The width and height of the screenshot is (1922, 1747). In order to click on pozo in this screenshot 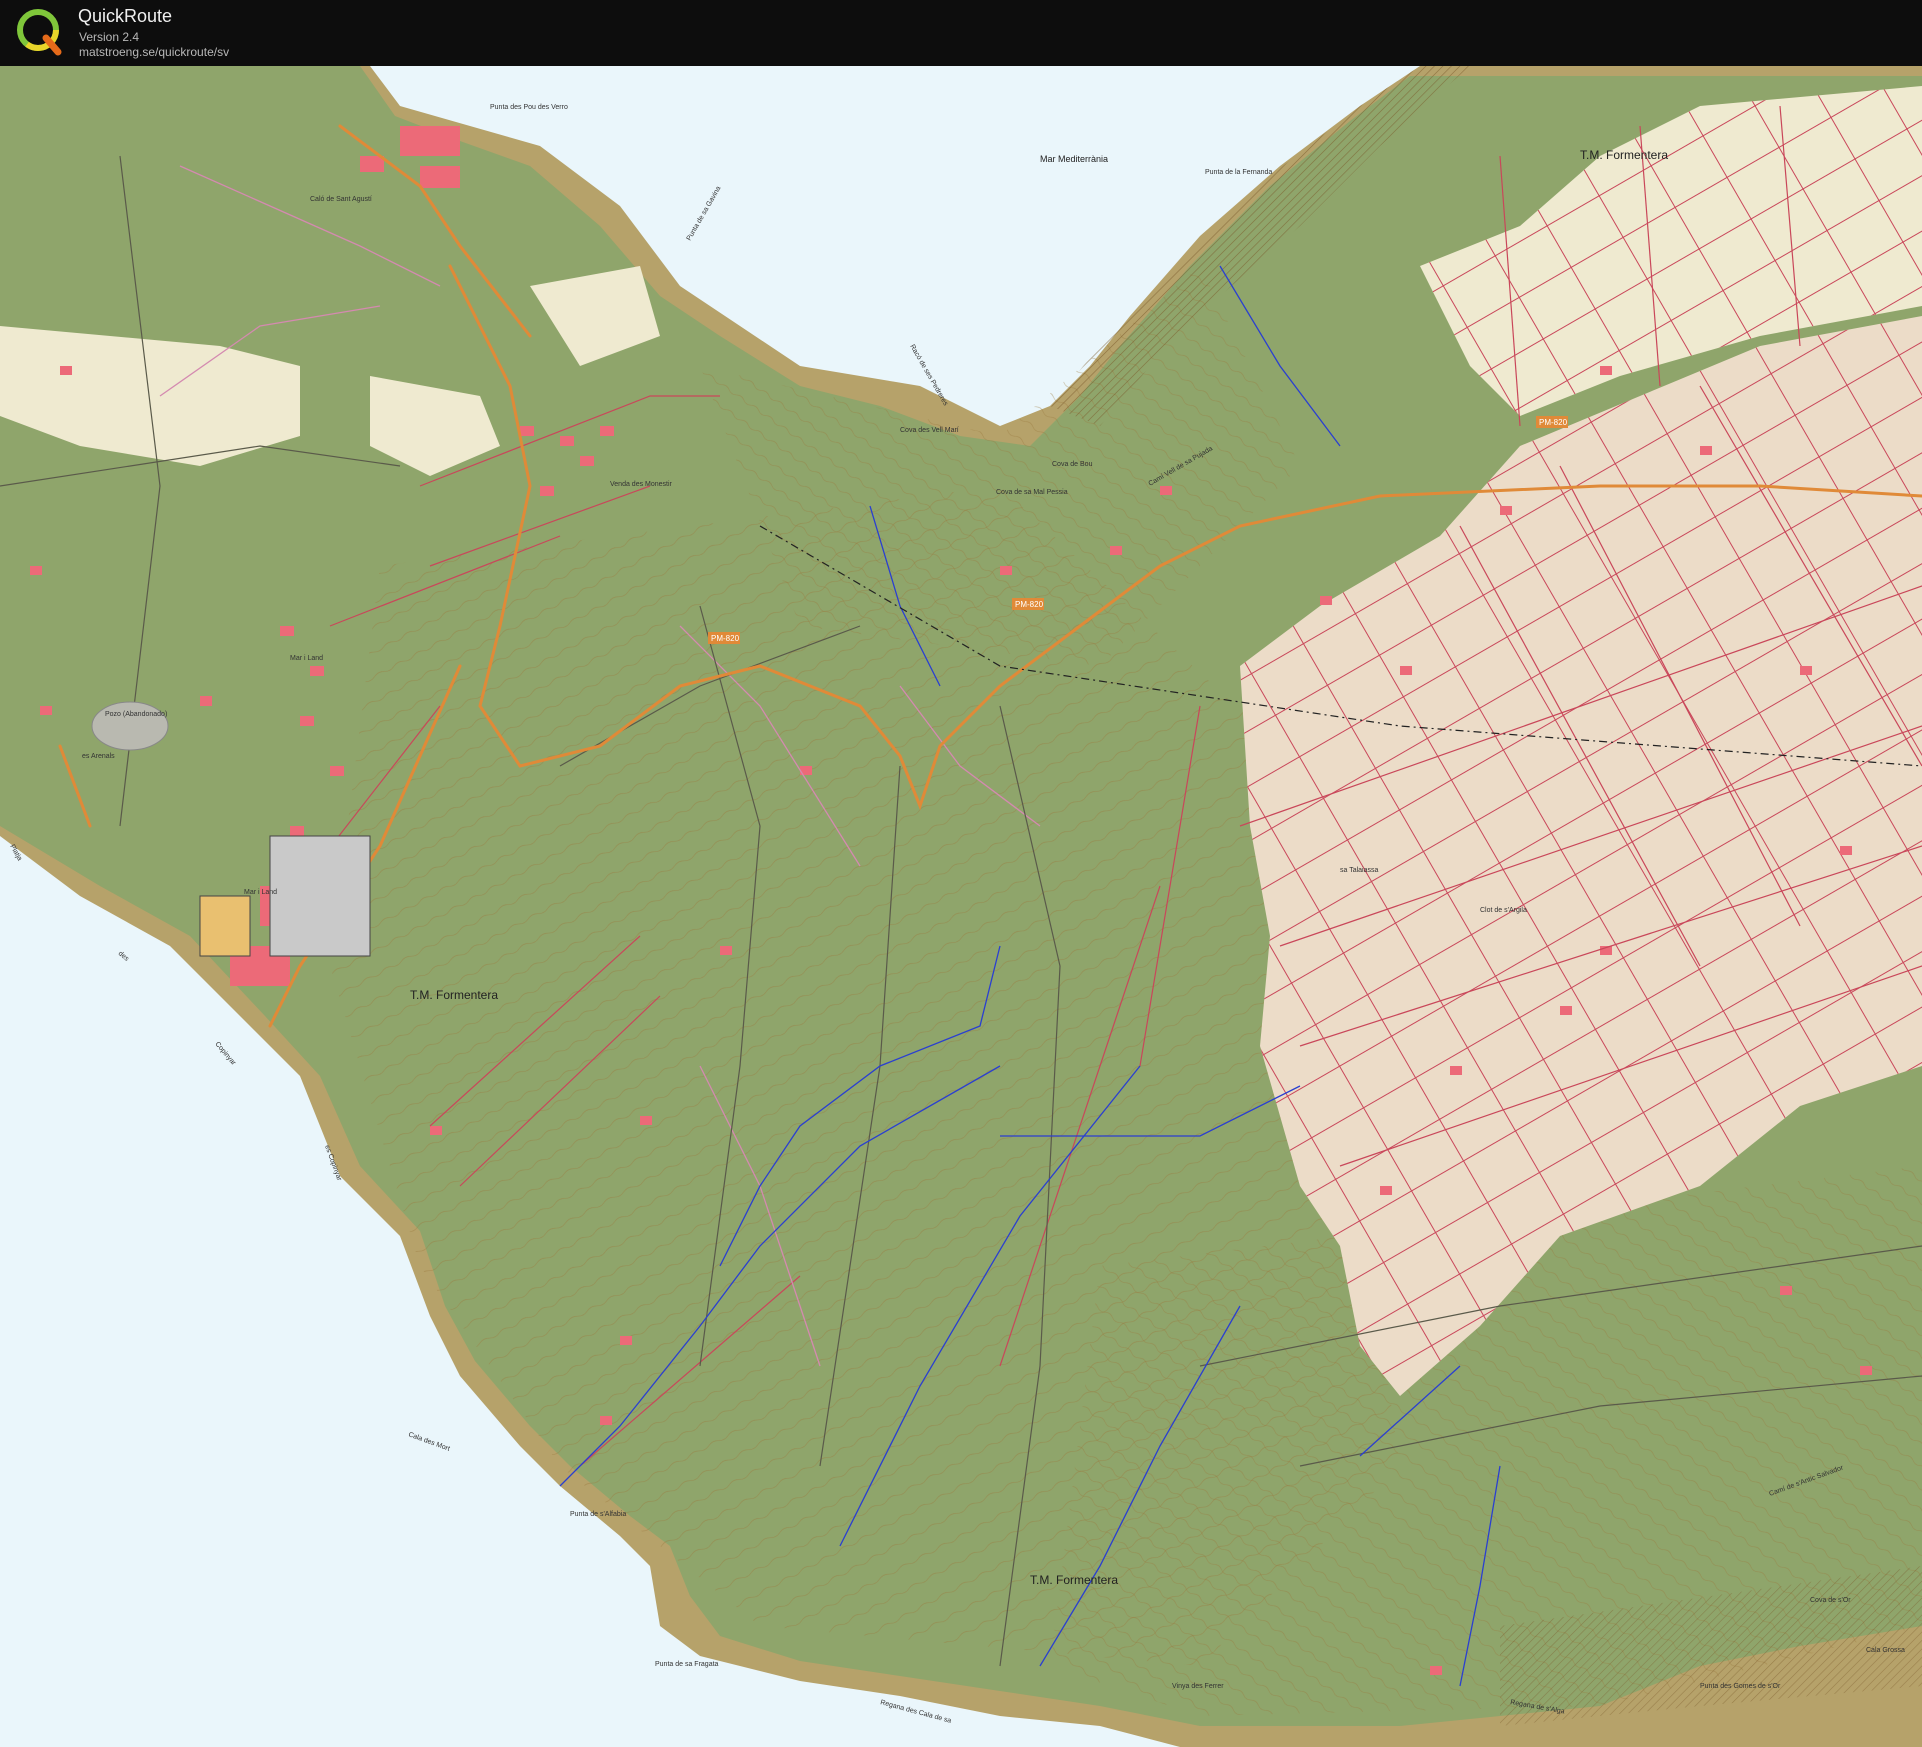, I will do `click(130, 726)`.